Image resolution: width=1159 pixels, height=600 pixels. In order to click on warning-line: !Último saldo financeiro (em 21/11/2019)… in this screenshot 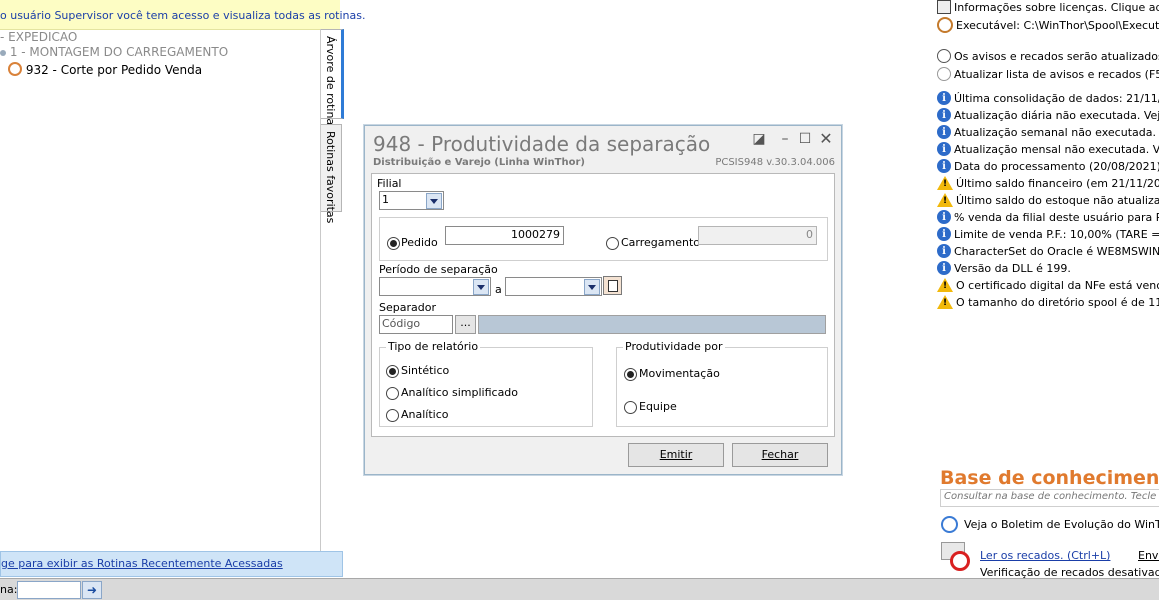, I will do `click(1048, 183)`.